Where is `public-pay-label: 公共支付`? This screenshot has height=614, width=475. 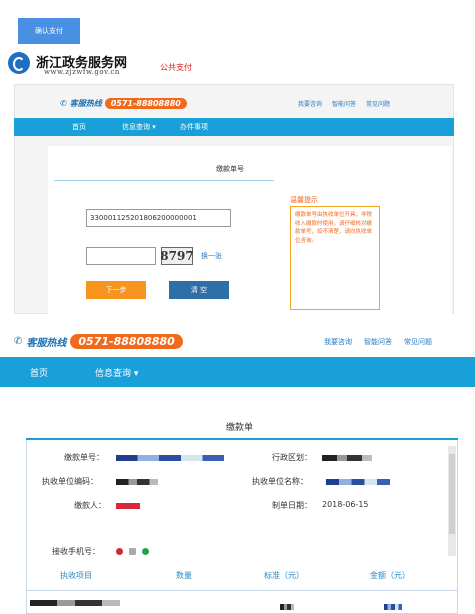 public-pay-label: 公共支付 is located at coordinates (176, 67).